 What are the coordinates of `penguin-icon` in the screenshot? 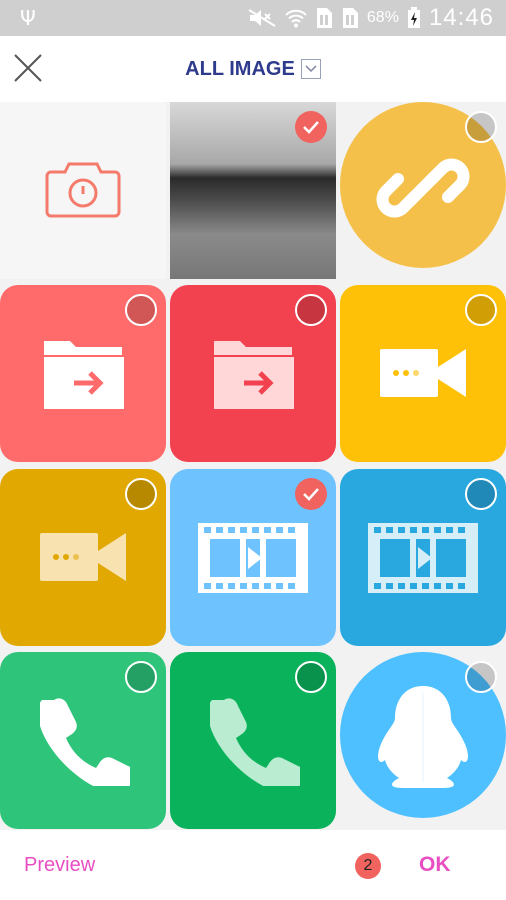 It's located at (423, 737).